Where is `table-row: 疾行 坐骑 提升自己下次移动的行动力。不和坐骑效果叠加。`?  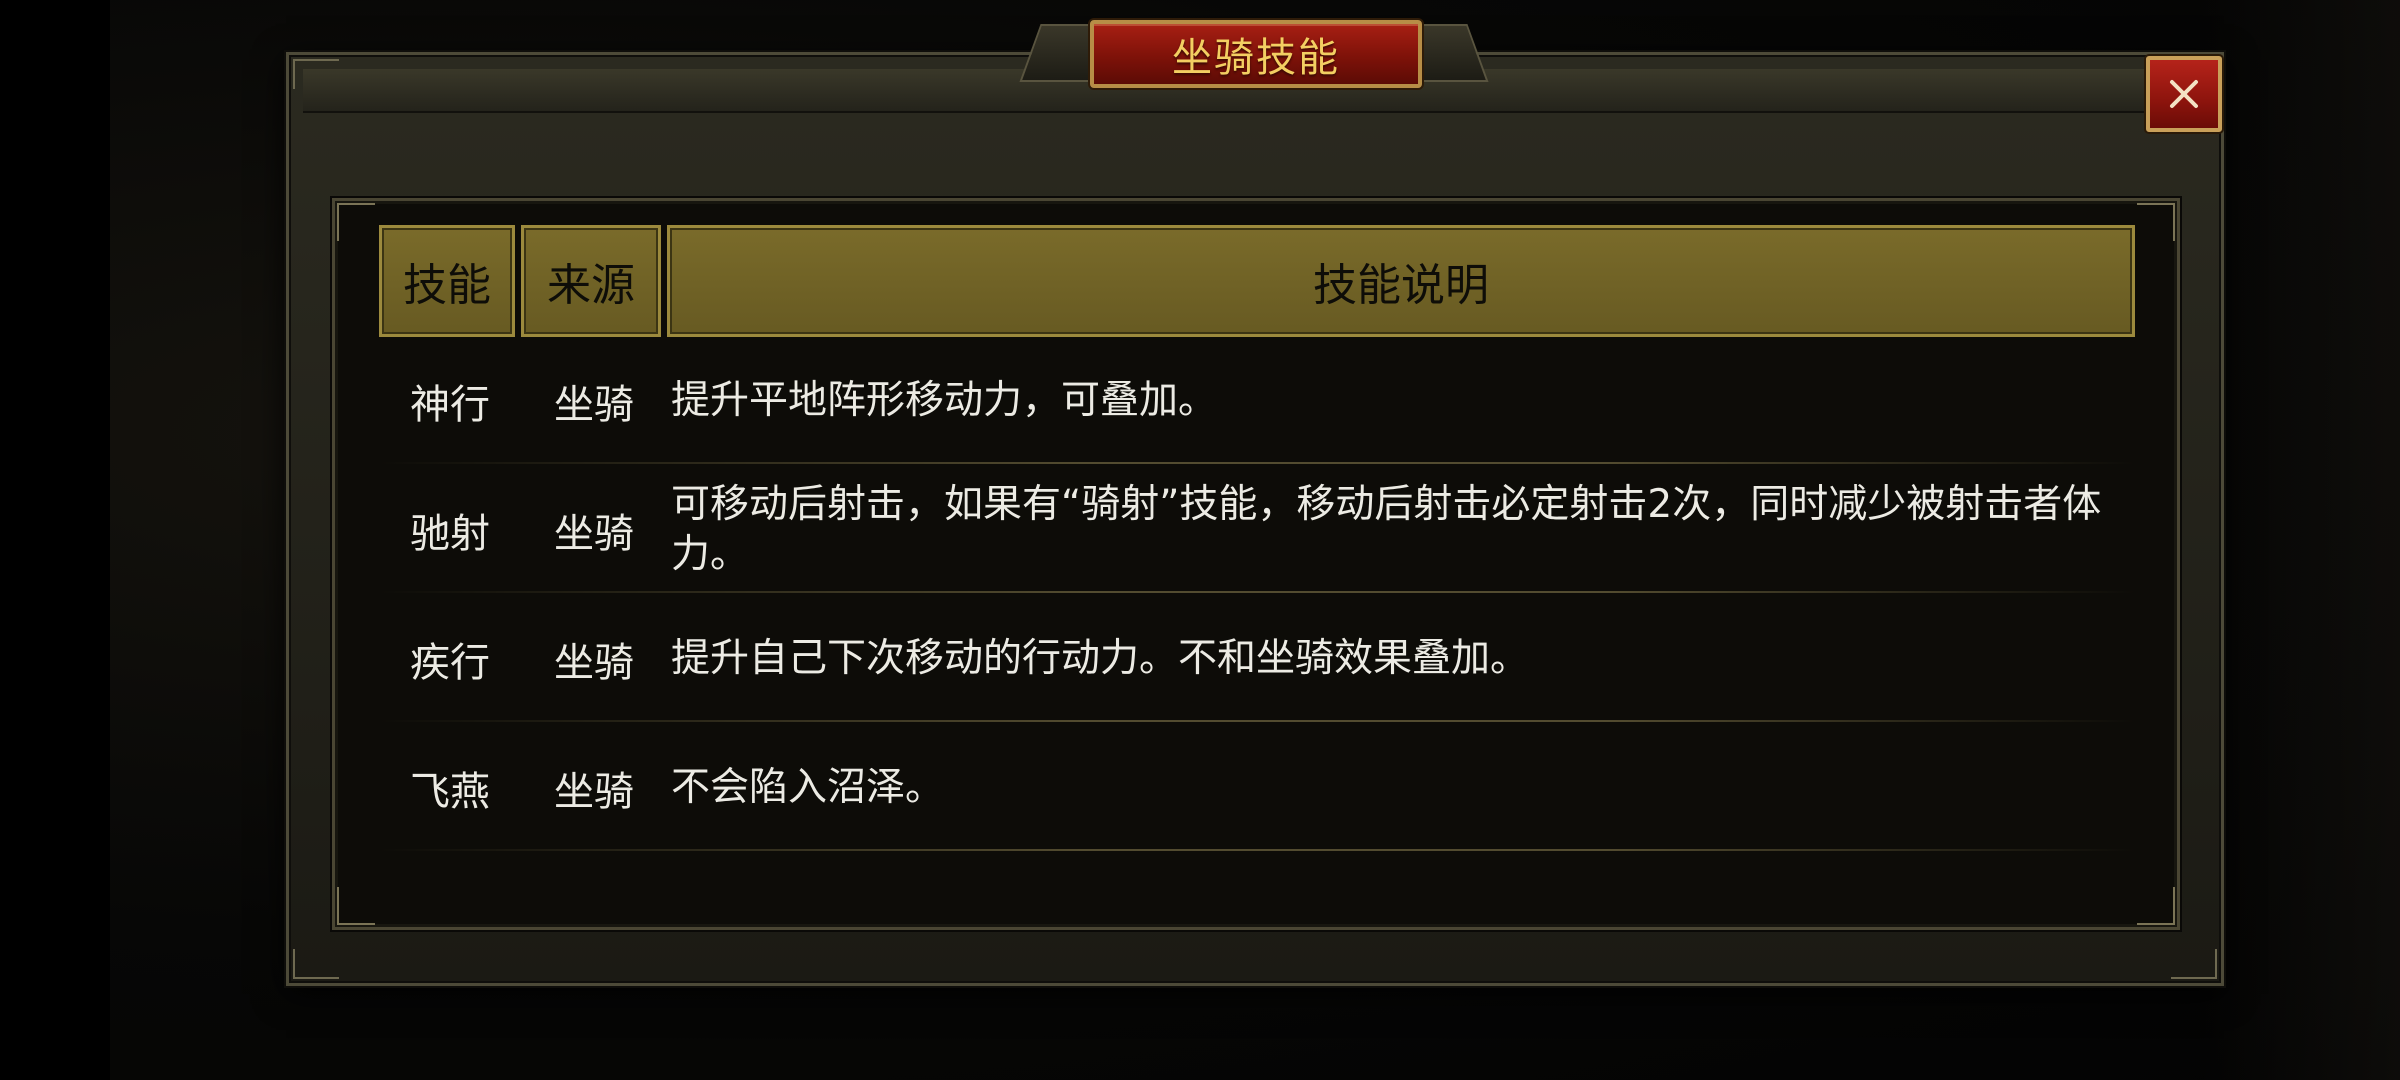
table-row: 疾行 坐骑 提升自己下次移动的行动力。不和坐骑效果叠加。 is located at coordinates (1257, 659).